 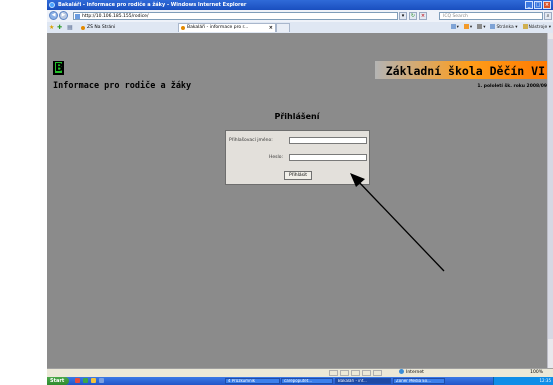 What do you see at coordinates (403, 16) in the screenshot?
I see `address-dropdown-icon: ▾` at bounding box center [403, 16].